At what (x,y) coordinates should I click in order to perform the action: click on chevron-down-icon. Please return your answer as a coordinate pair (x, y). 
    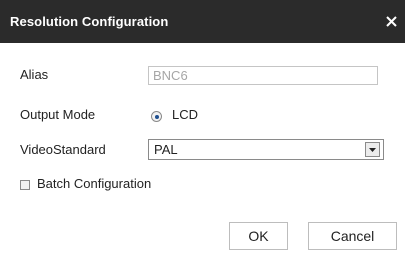
    Looking at the image, I should click on (372, 150).